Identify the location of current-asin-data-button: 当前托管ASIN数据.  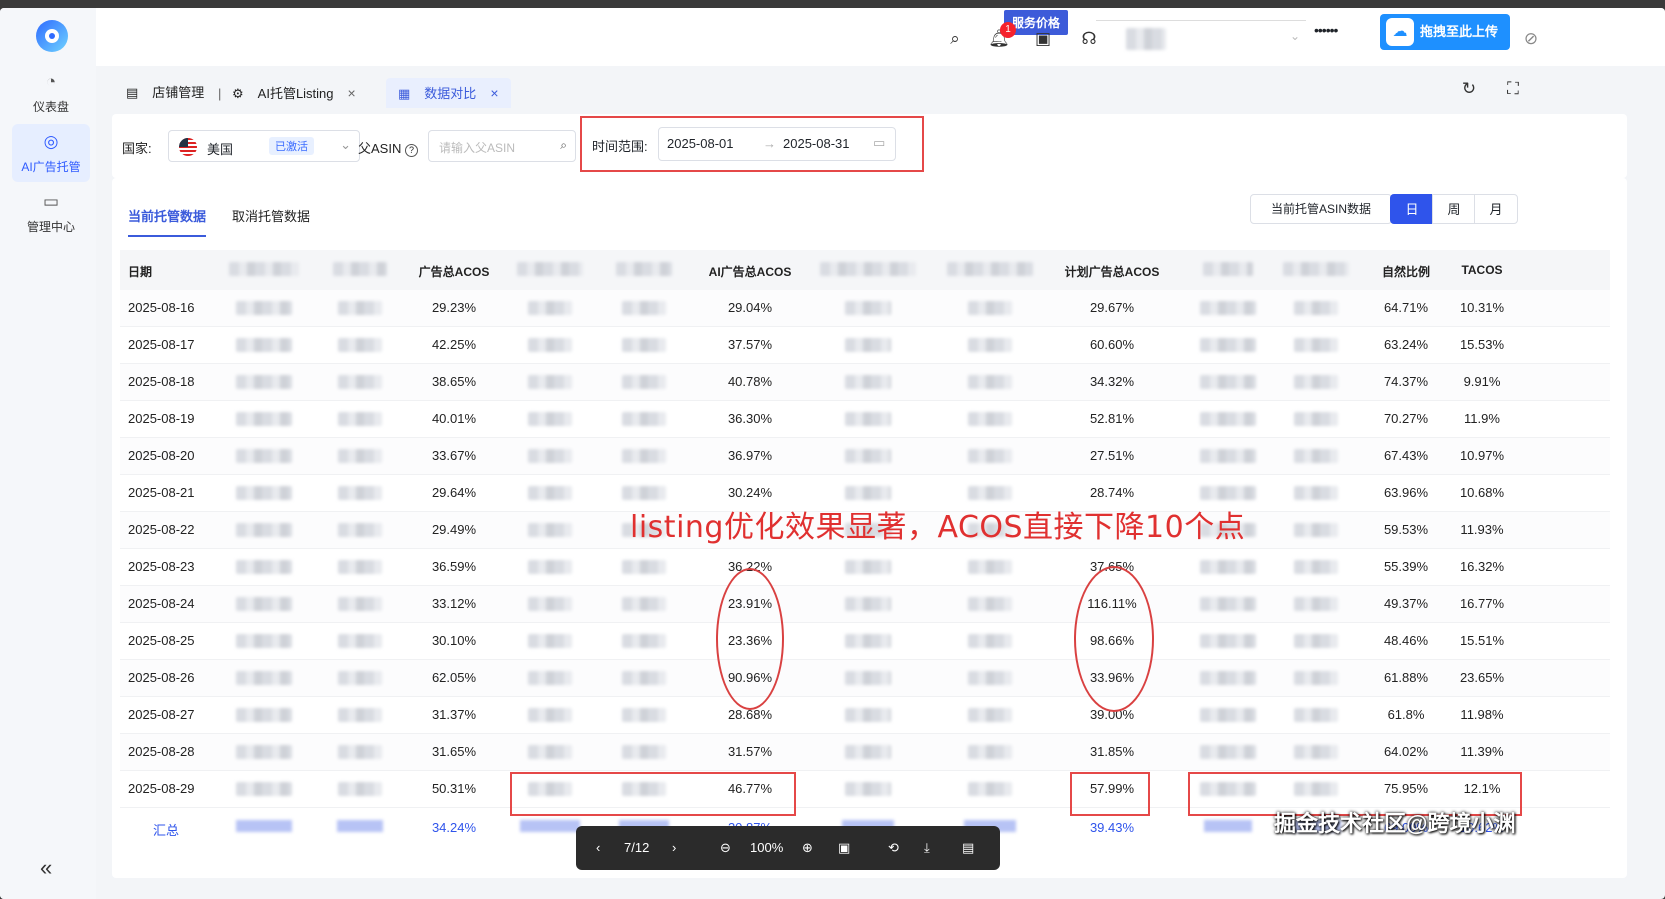
(1321, 209).